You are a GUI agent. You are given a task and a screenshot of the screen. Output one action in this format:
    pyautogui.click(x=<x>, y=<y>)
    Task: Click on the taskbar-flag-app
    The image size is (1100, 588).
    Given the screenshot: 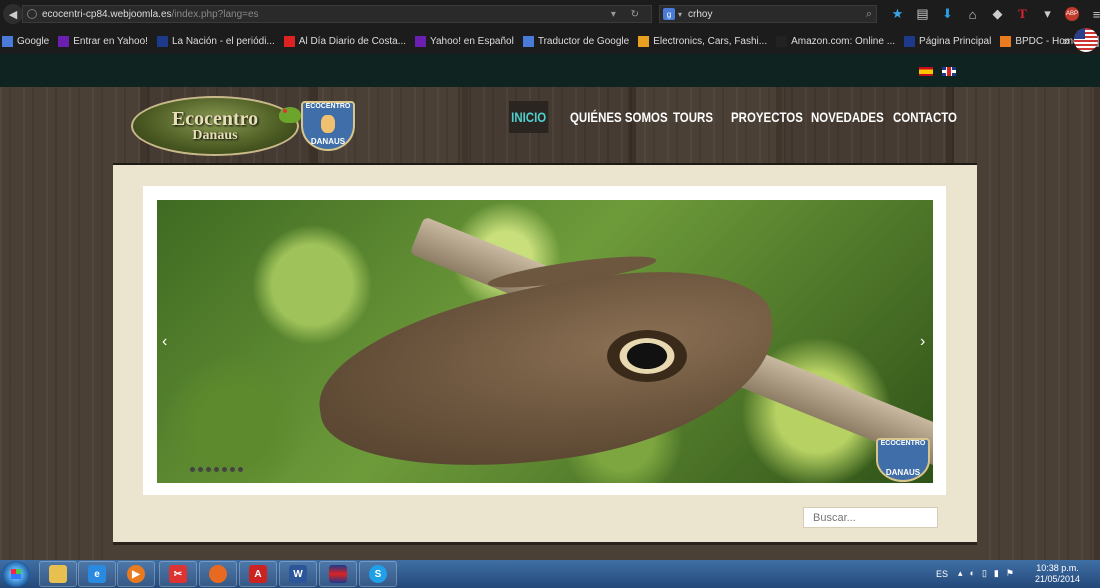 What is the action you would take?
    pyautogui.click(x=338, y=574)
    